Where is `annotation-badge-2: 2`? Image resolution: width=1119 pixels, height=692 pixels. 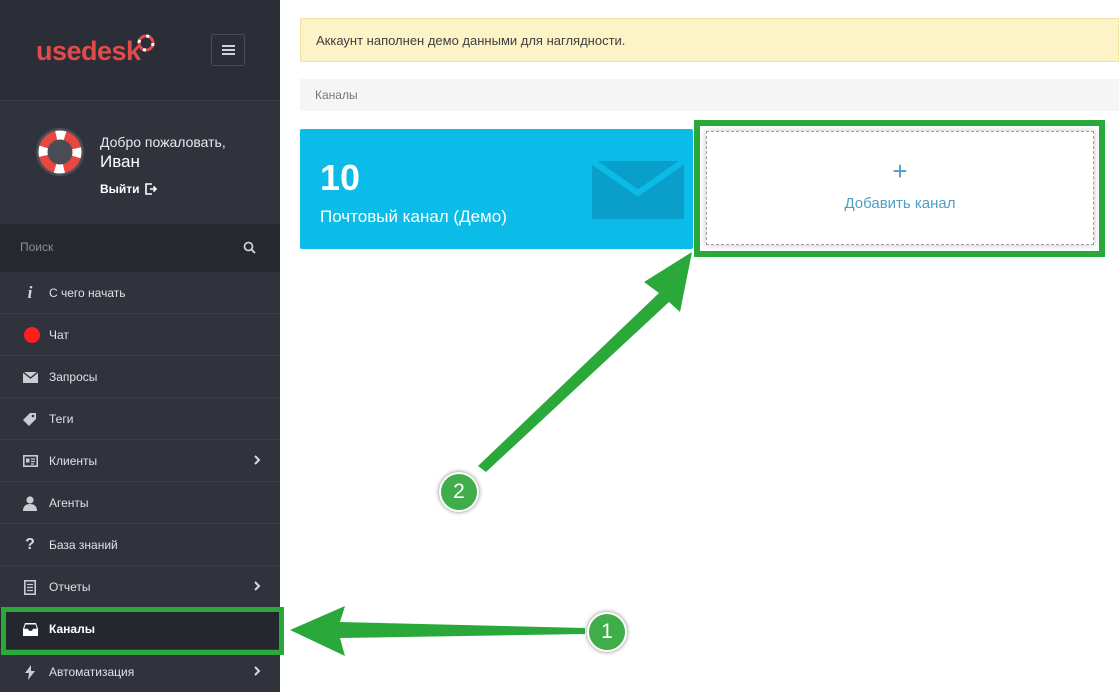 annotation-badge-2: 2 is located at coordinates (459, 492).